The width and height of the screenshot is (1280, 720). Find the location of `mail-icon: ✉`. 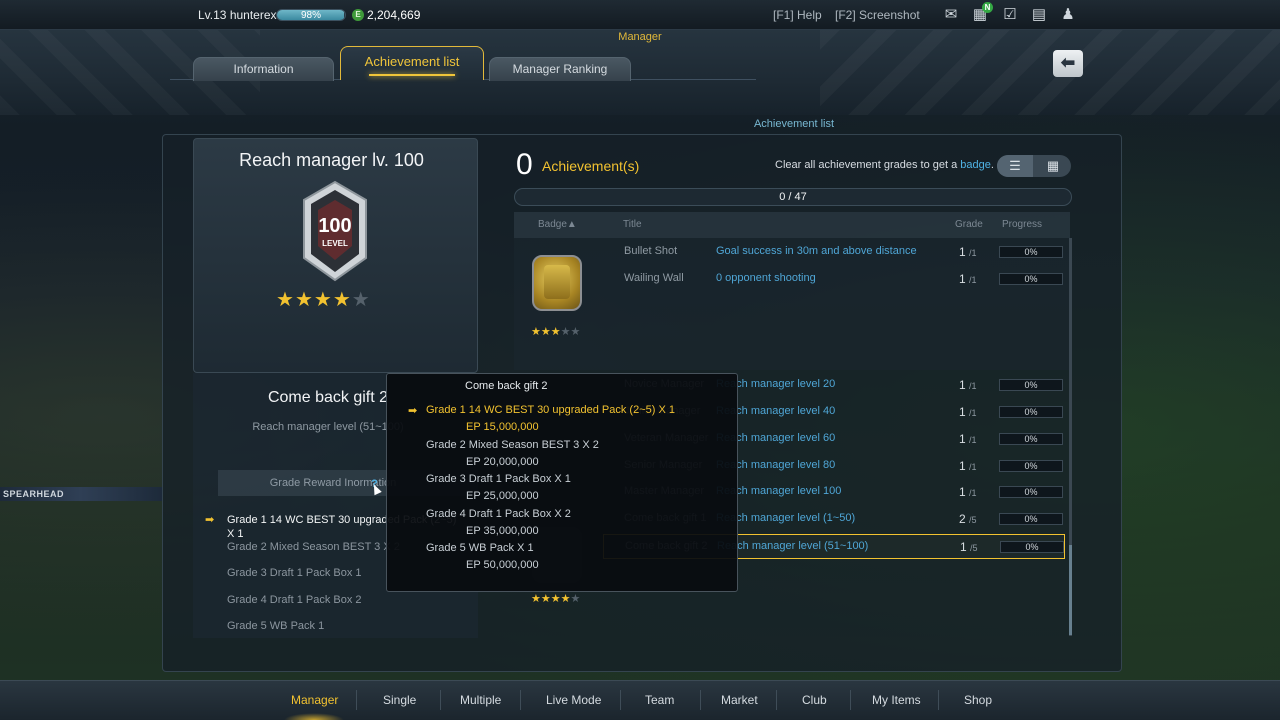

mail-icon: ✉ is located at coordinates (951, 15).